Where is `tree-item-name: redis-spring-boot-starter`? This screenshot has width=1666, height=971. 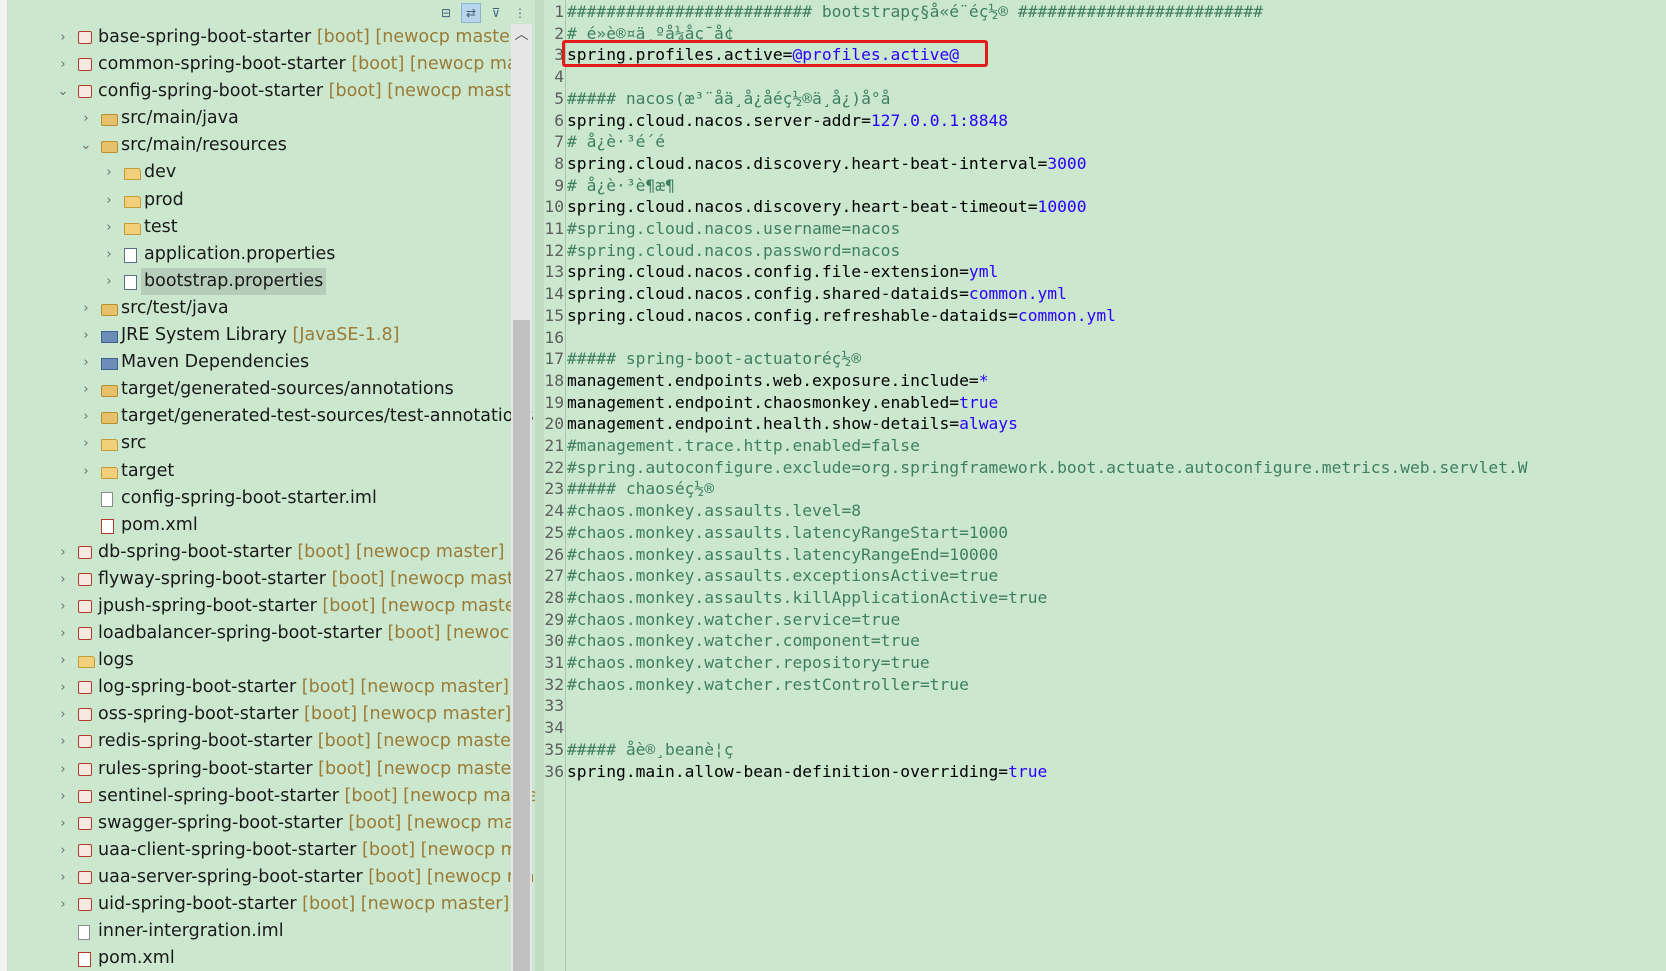 tree-item-name: redis-spring-boot-starter is located at coordinates (205, 741).